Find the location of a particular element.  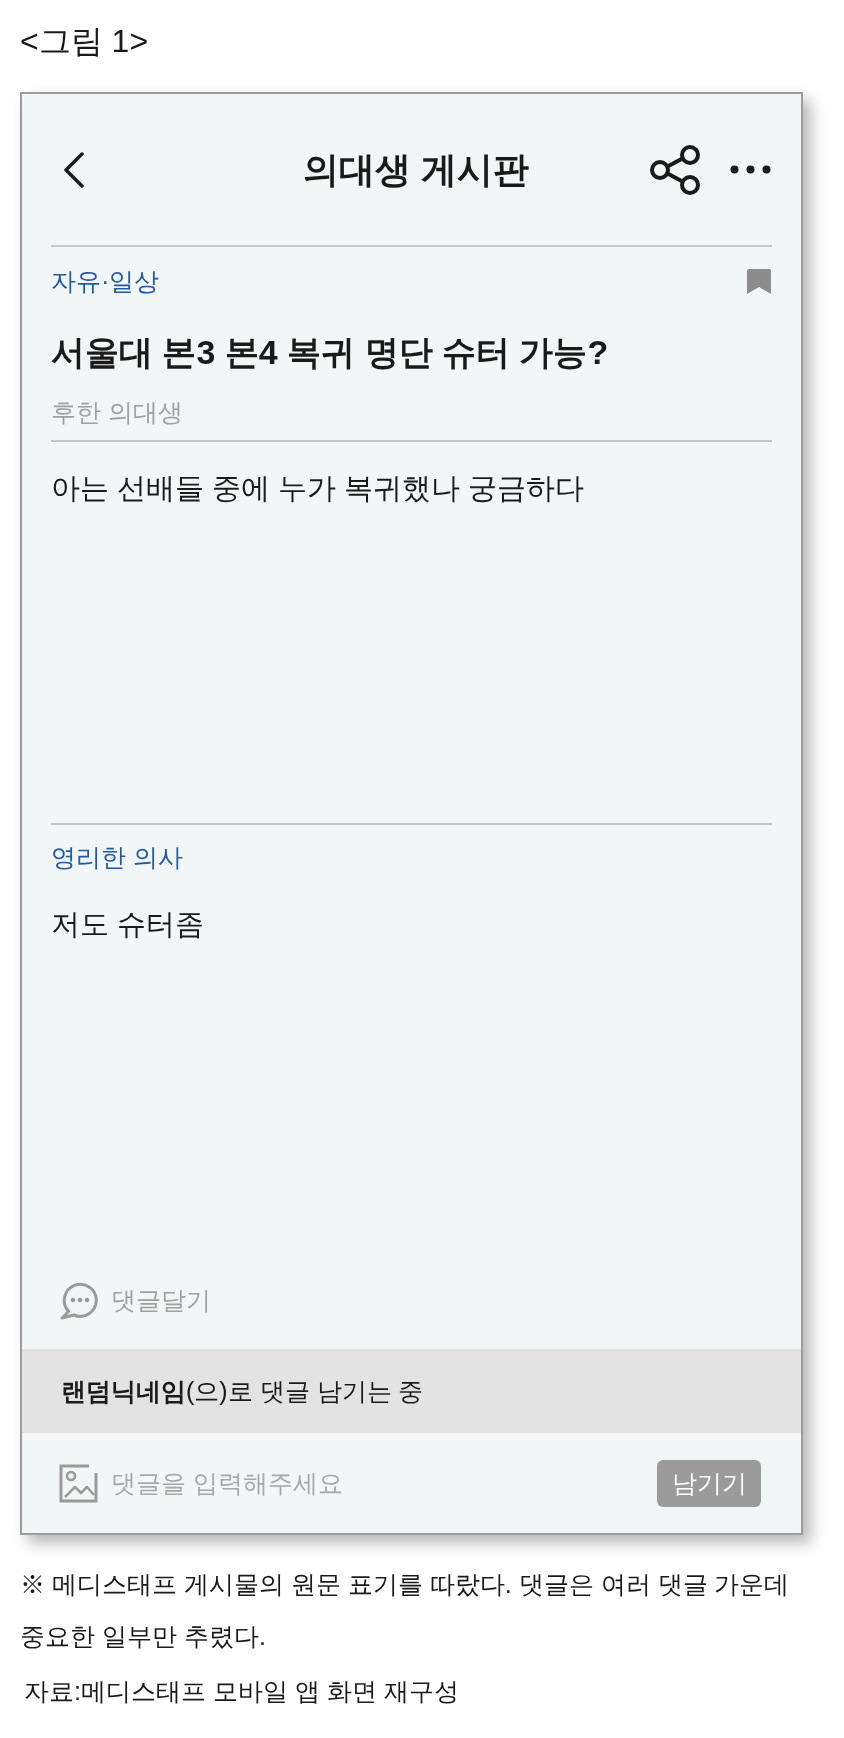

nickname-notice: 랜덤닉네임(으)로 댓글 남기는 중 is located at coordinates (242, 1391).